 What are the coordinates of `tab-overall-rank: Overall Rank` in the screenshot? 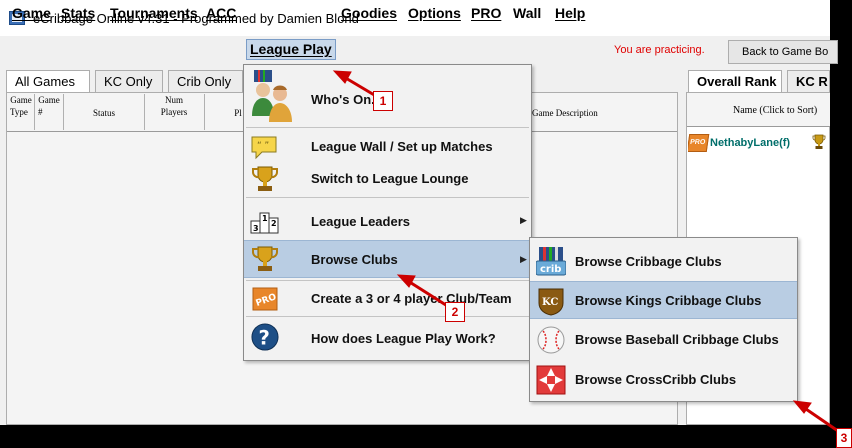 It's located at (735, 81).